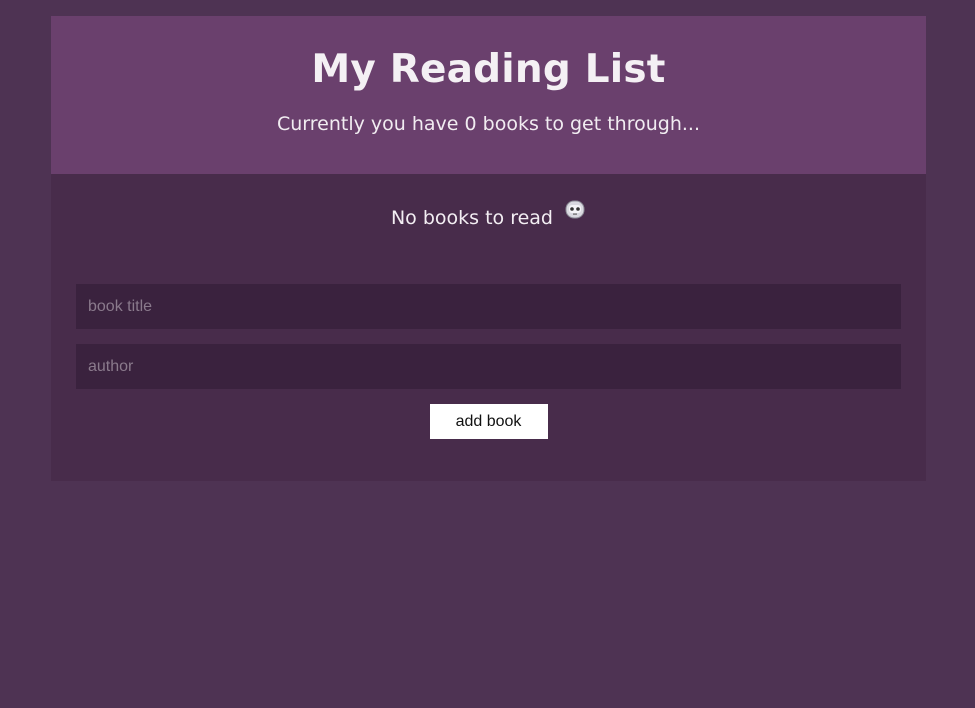 This screenshot has height=708, width=975. What do you see at coordinates (575, 210) in the screenshot?
I see `robot-face-icon` at bounding box center [575, 210].